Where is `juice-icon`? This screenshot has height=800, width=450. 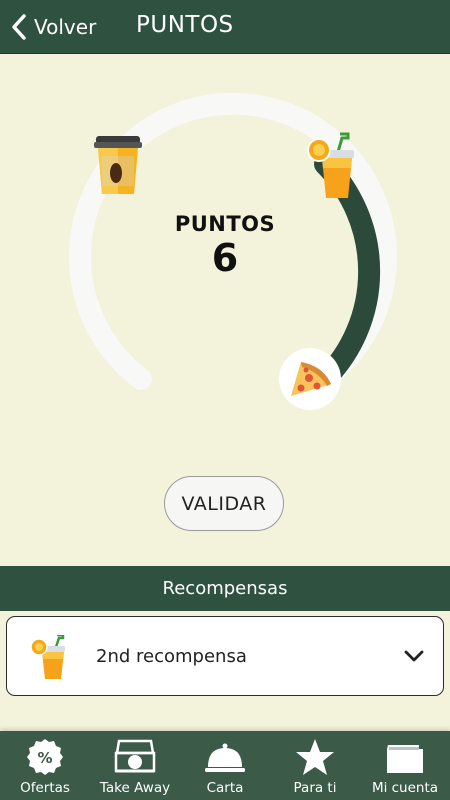
juice-icon is located at coordinates (47, 657).